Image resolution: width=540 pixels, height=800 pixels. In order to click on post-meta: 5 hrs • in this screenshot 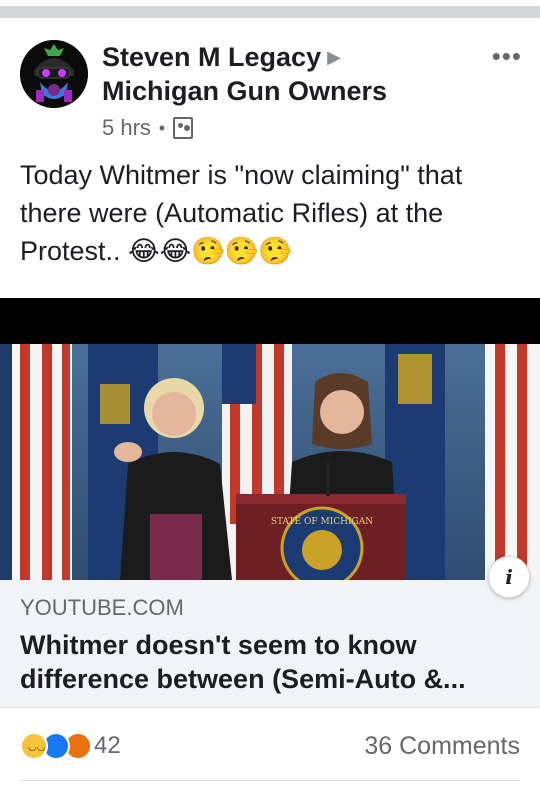, I will do `click(282, 128)`.